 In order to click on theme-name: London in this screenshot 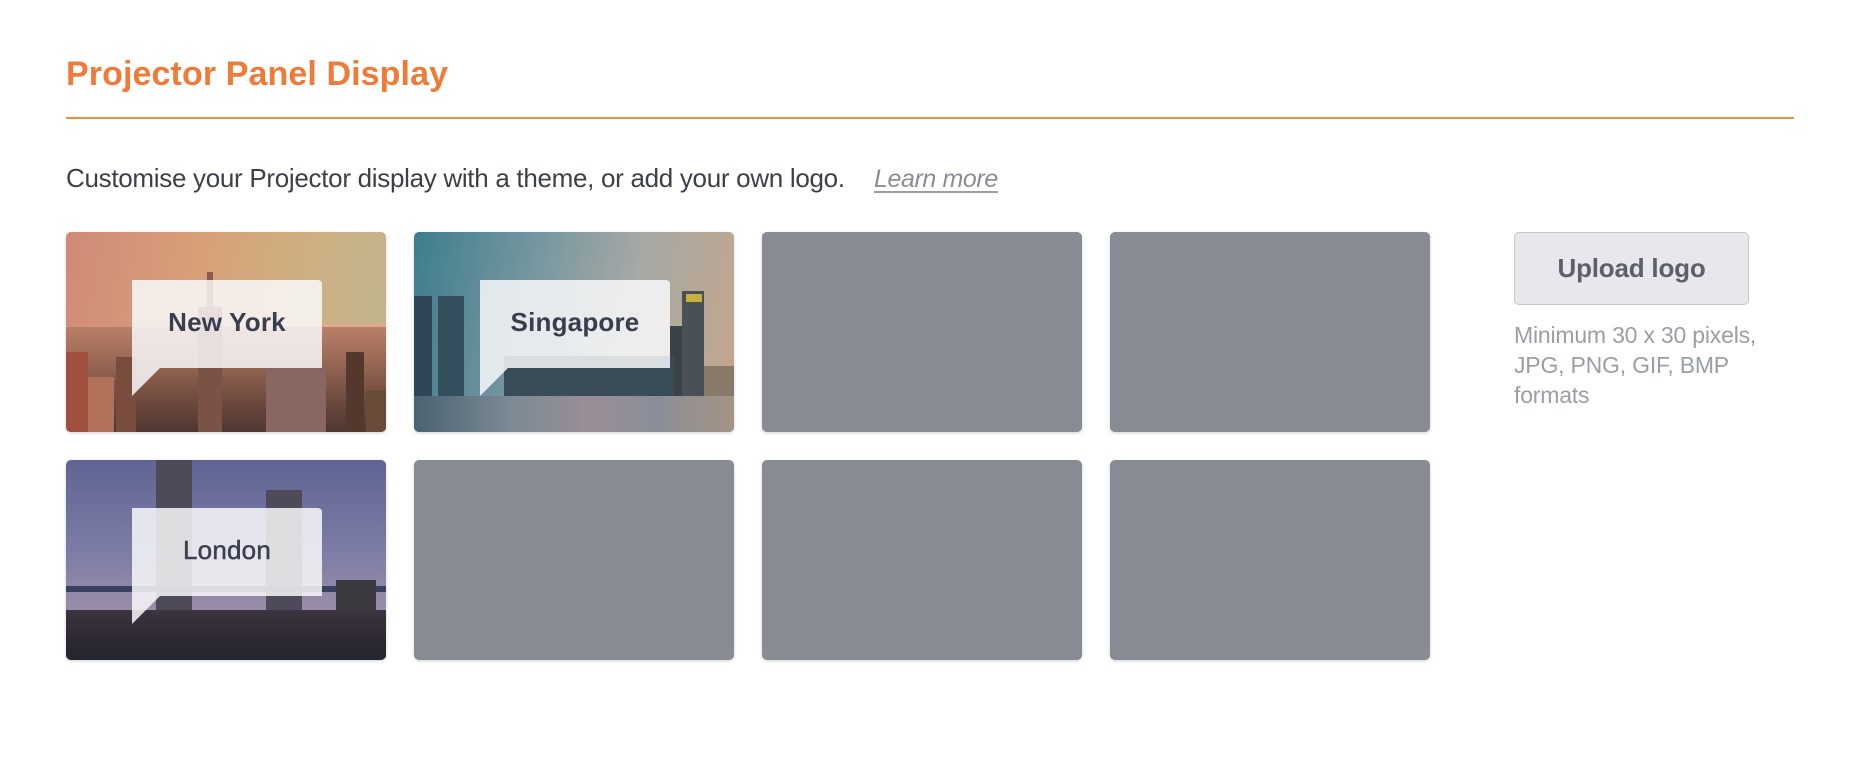, I will do `click(227, 549)`.